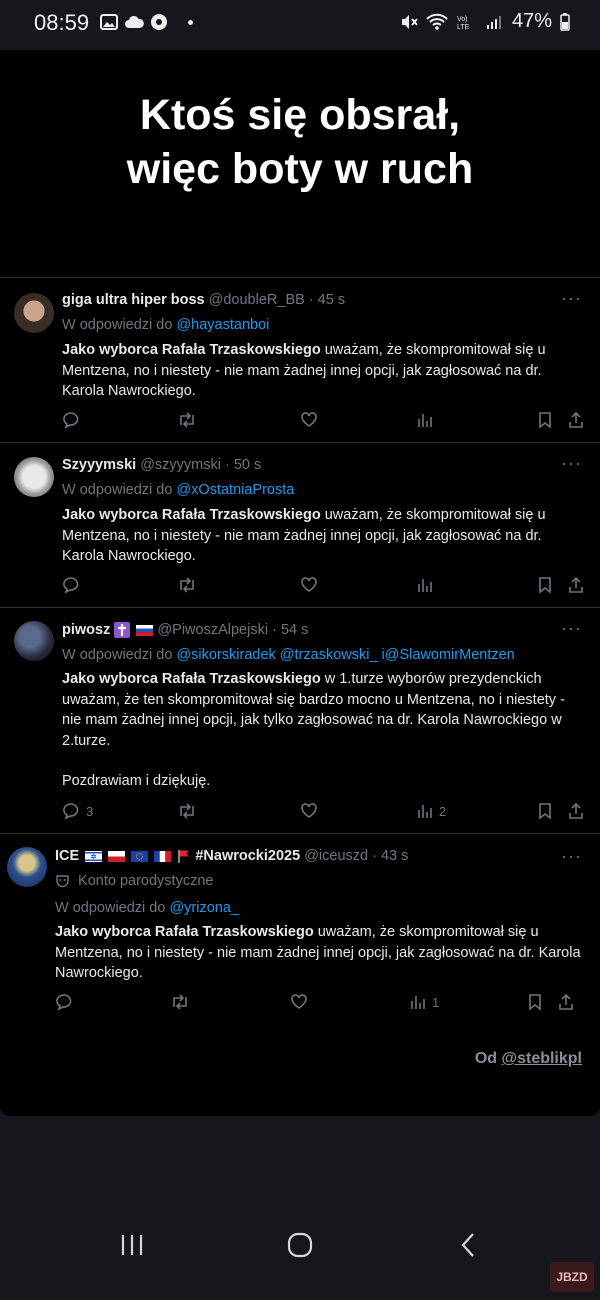 The image size is (600, 1300). Describe the element at coordinates (99, 465) in the screenshot. I see `display-name: Szyyymski` at that location.